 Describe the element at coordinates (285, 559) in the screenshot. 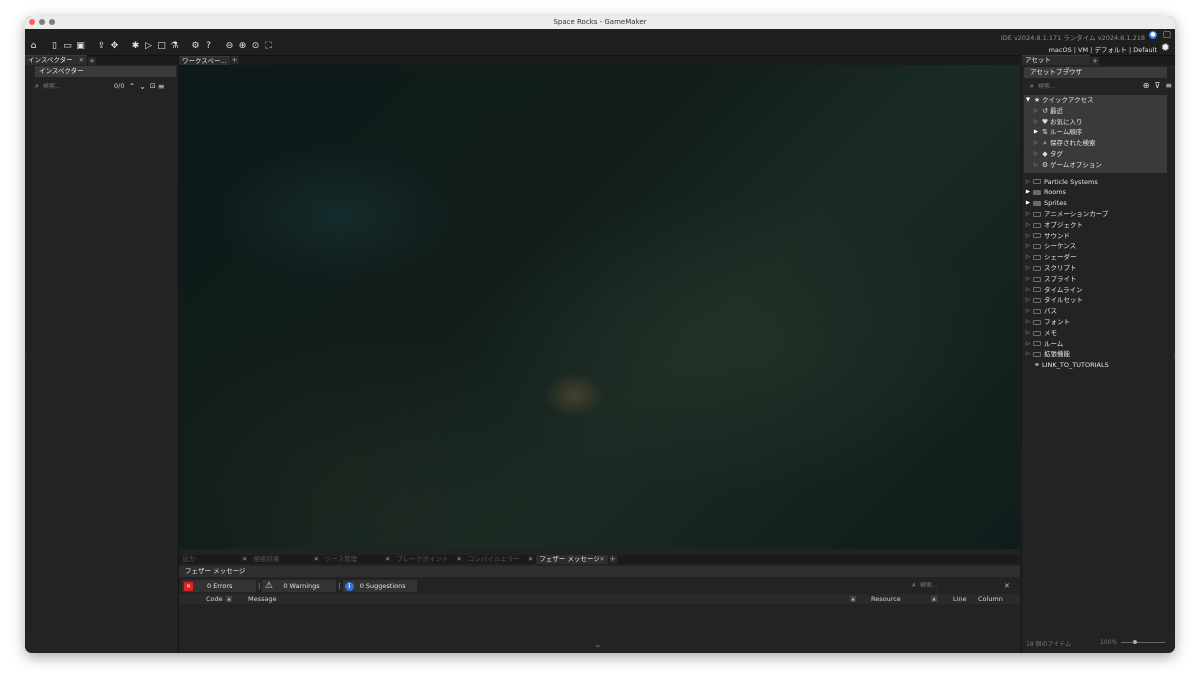

I see `tab-search-results: 検索結果 ✕` at that location.